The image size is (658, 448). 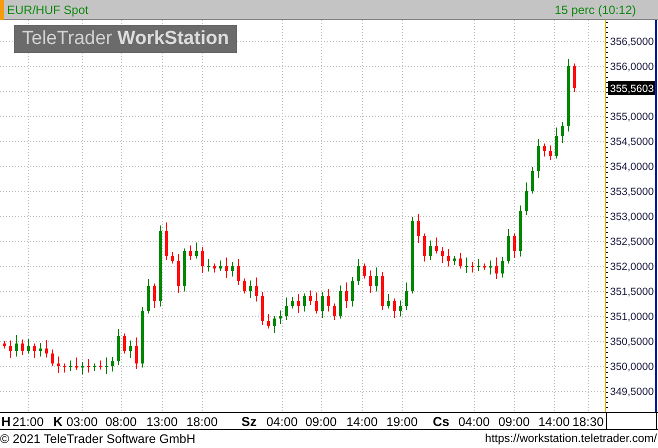 What do you see at coordinates (632, 167) in the screenshot?
I see `price-label: 354,0000` at bounding box center [632, 167].